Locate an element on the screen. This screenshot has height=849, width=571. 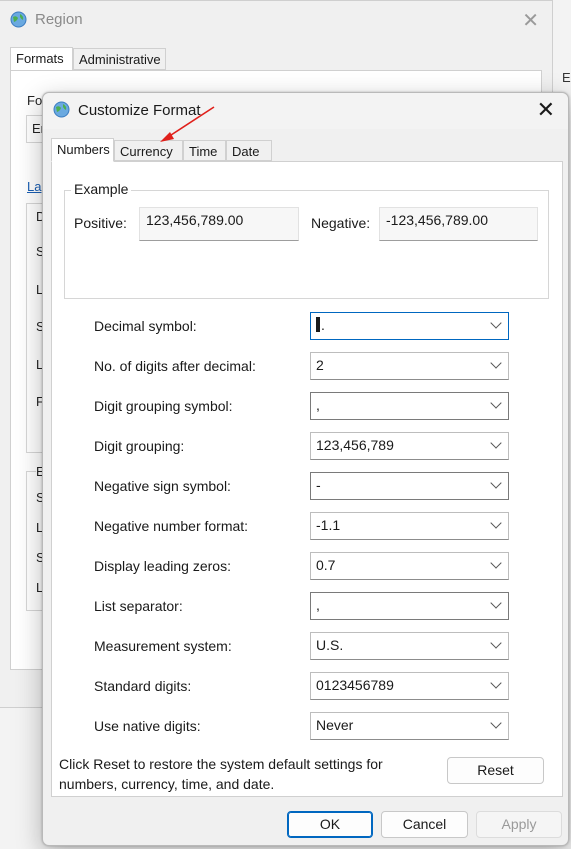
native-digits-label: Use native digits: is located at coordinates (147, 726).